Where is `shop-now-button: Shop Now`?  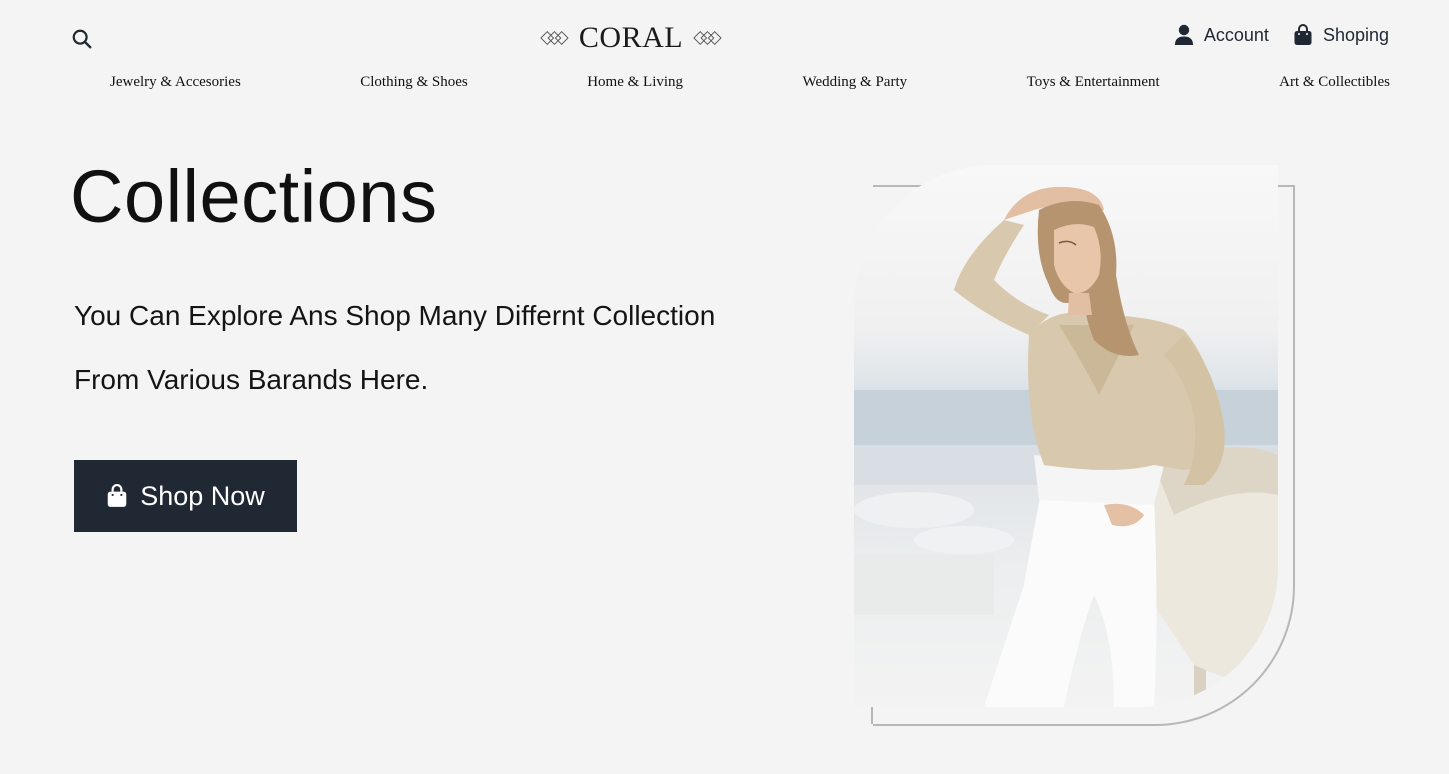
shop-now-button: Shop Now is located at coordinates (185, 496).